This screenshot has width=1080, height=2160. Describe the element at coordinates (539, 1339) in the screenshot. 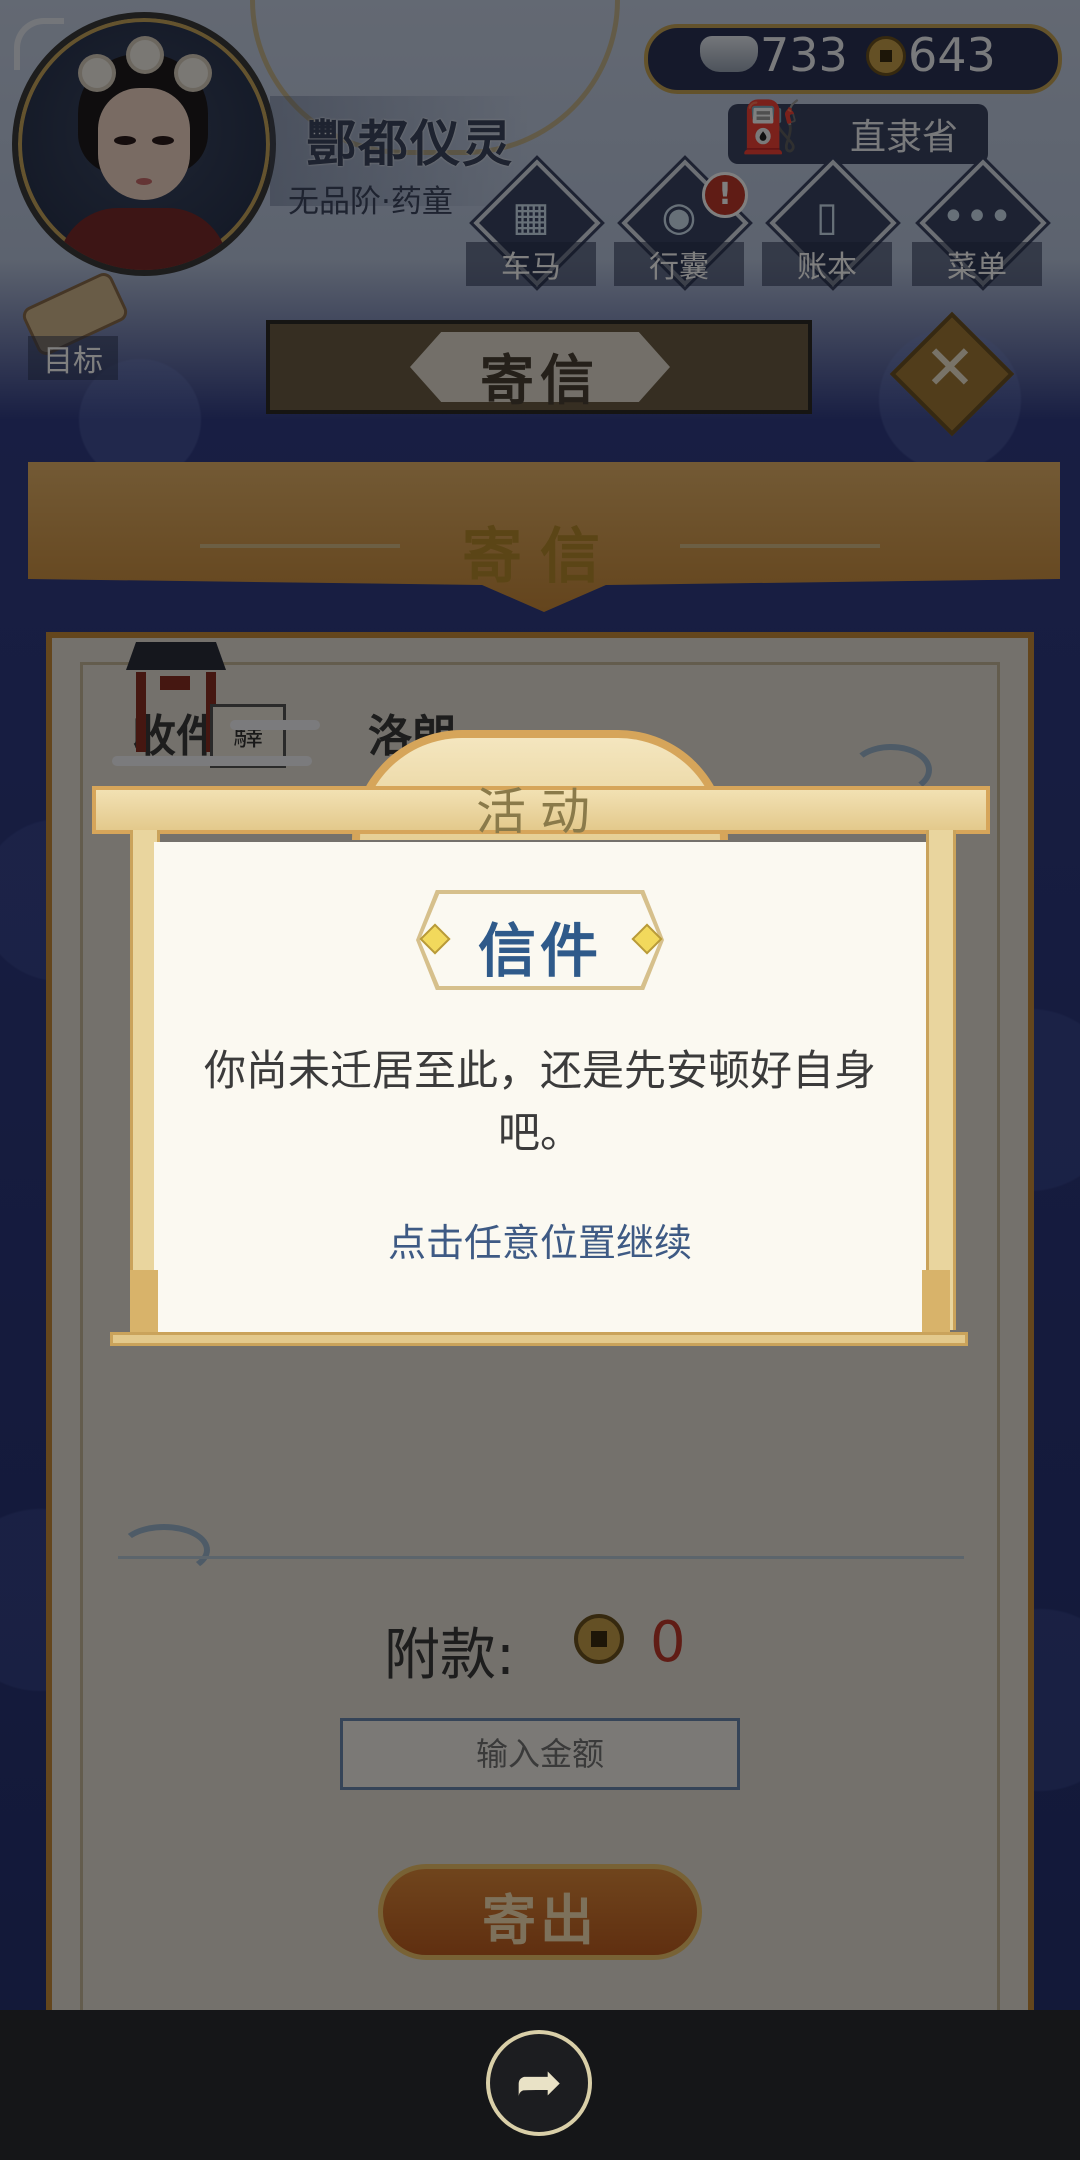

I see `modal-base` at that location.